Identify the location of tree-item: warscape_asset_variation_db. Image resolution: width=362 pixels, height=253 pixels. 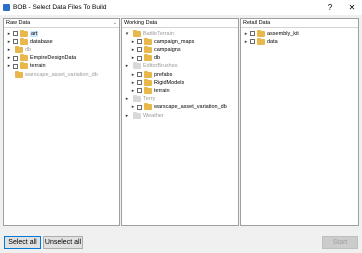
(51, 74).